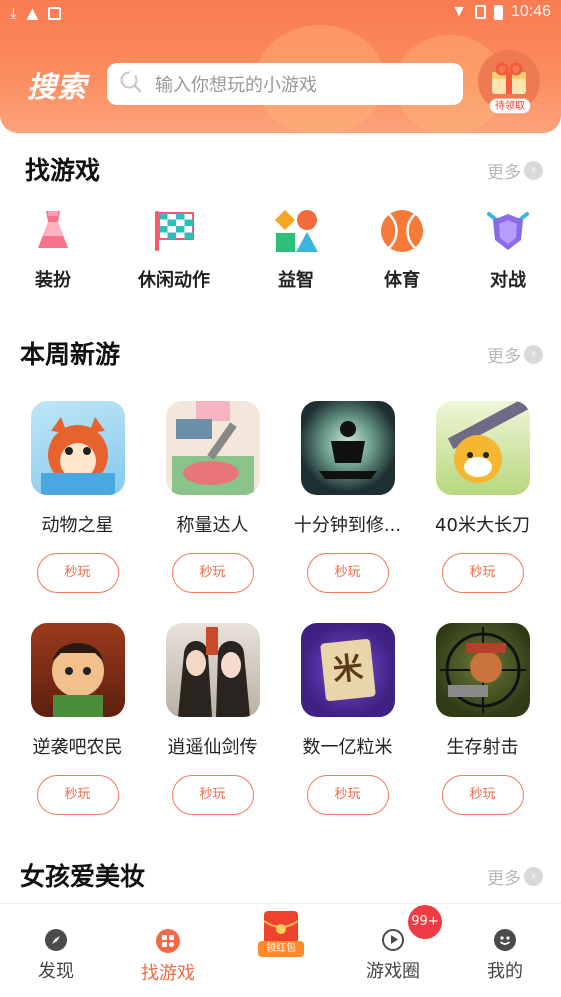  Describe the element at coordinates (281, 934) in the screenshot. I see `red-packet-button: 领红包` at that location.